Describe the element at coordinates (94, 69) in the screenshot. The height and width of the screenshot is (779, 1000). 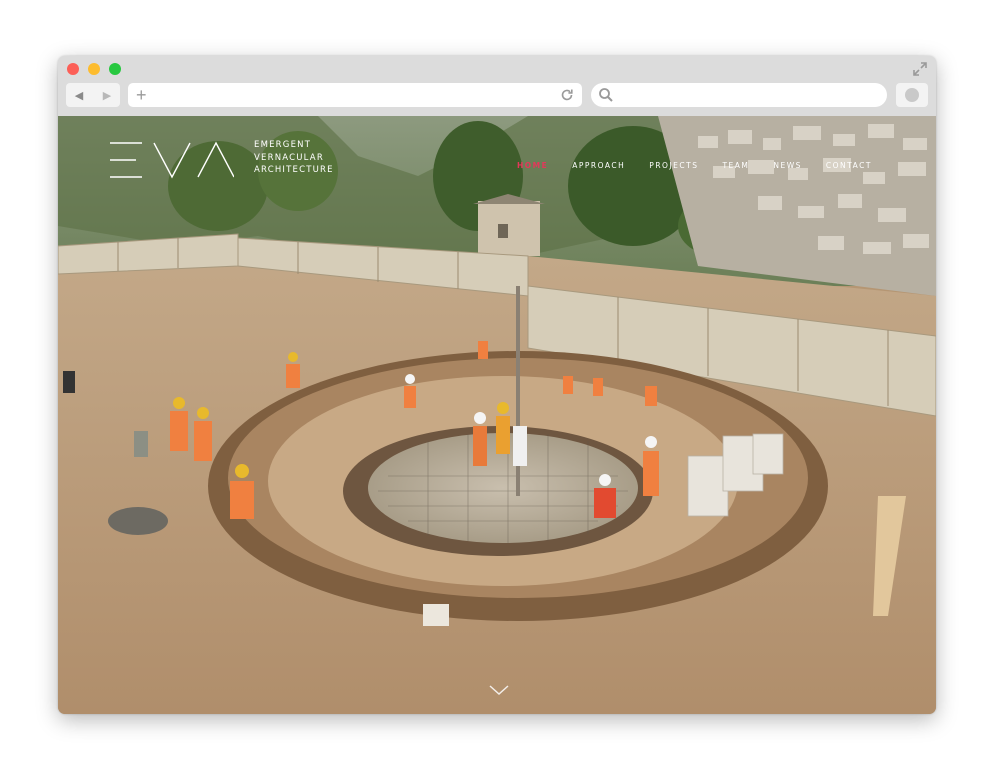
I see `minimize-window-button` at that location.